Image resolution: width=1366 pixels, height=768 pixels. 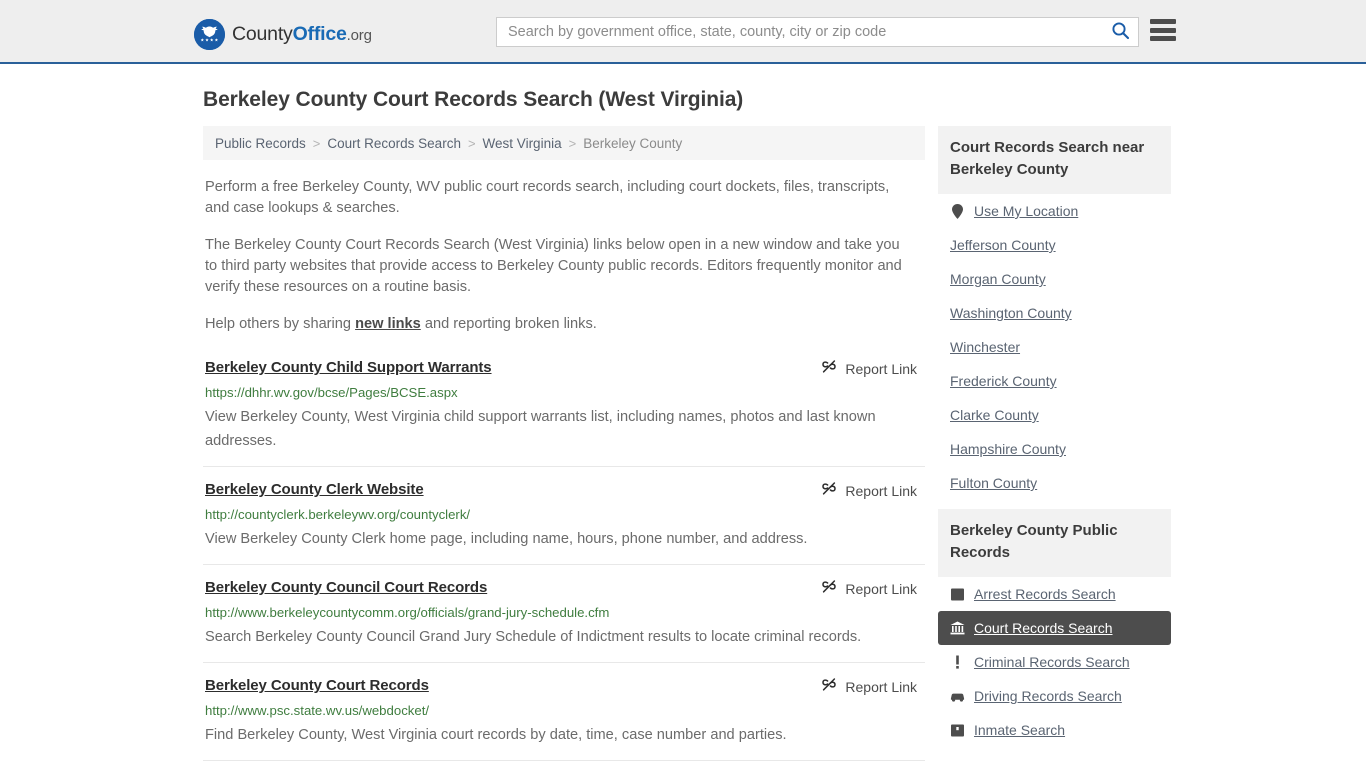 I want to click on list-item: Winchester, so click(x=1054, y=347).